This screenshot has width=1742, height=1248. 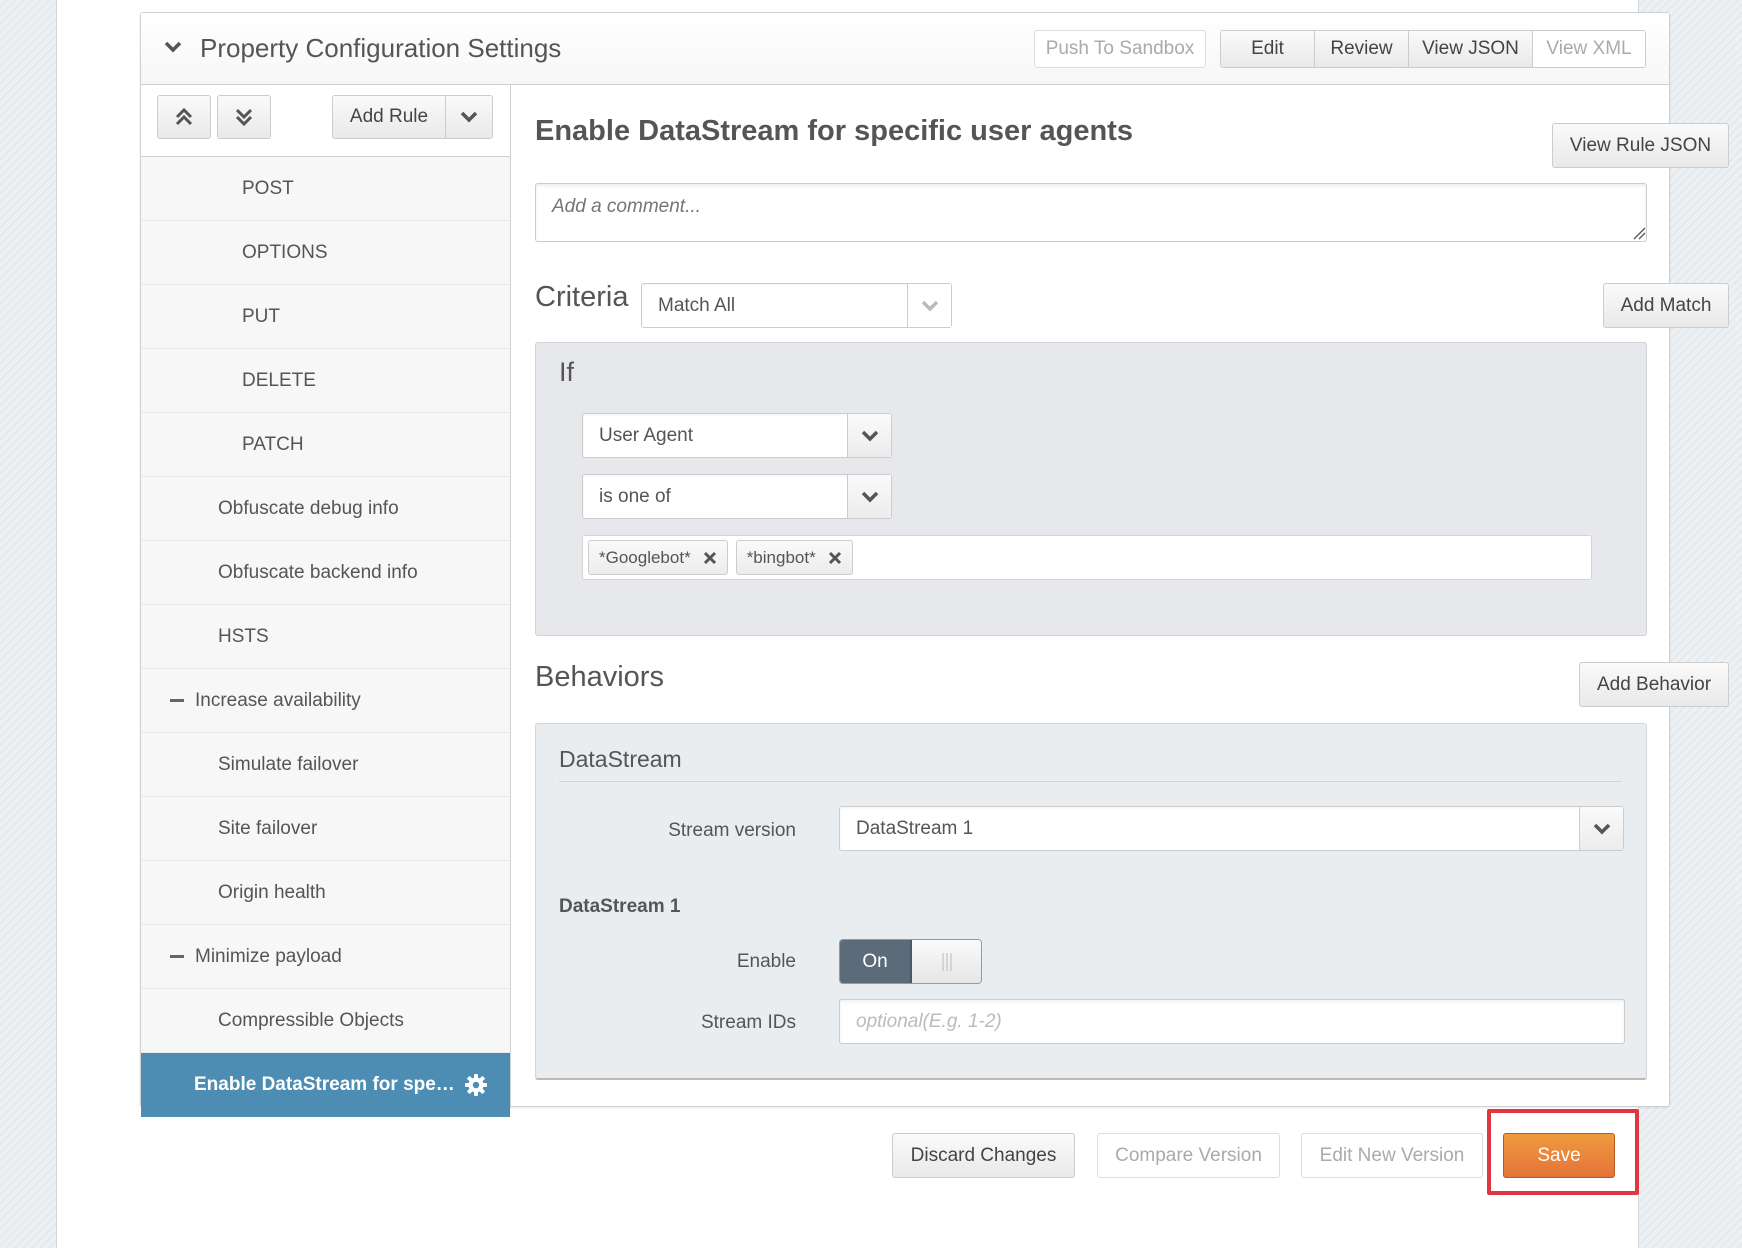 What do you see at coordinates (645, 557) in the screenshot?
I see `chip-label: *Googlebot*` at bounding box center [645, 557].